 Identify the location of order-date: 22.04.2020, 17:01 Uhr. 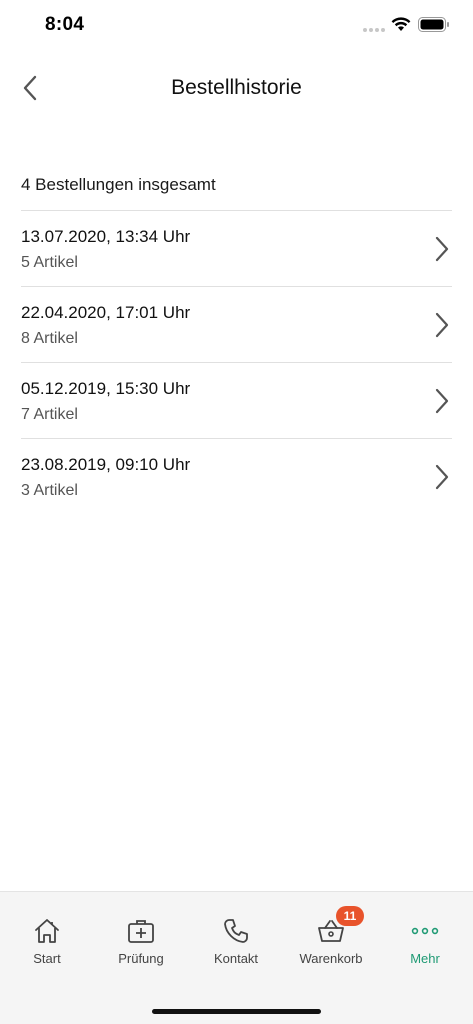
(106, 312).